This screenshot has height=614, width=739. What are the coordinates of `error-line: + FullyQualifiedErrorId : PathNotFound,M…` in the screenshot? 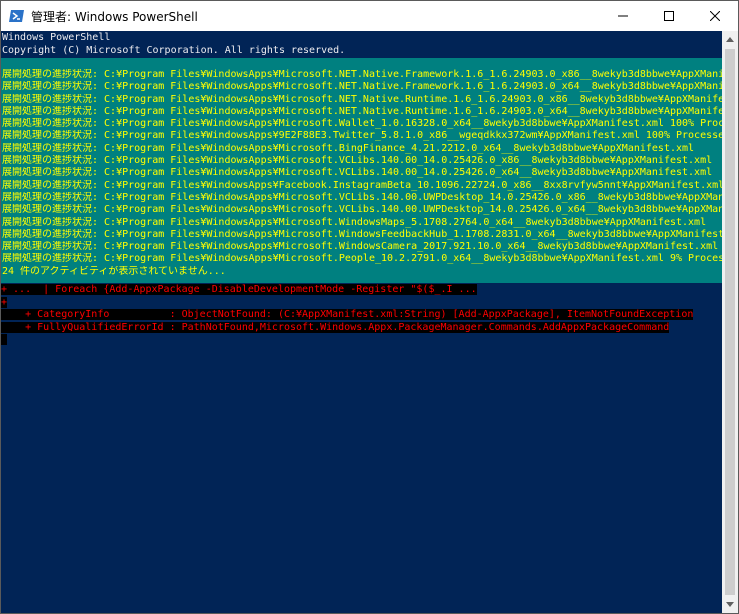 It's located at (361, 328).